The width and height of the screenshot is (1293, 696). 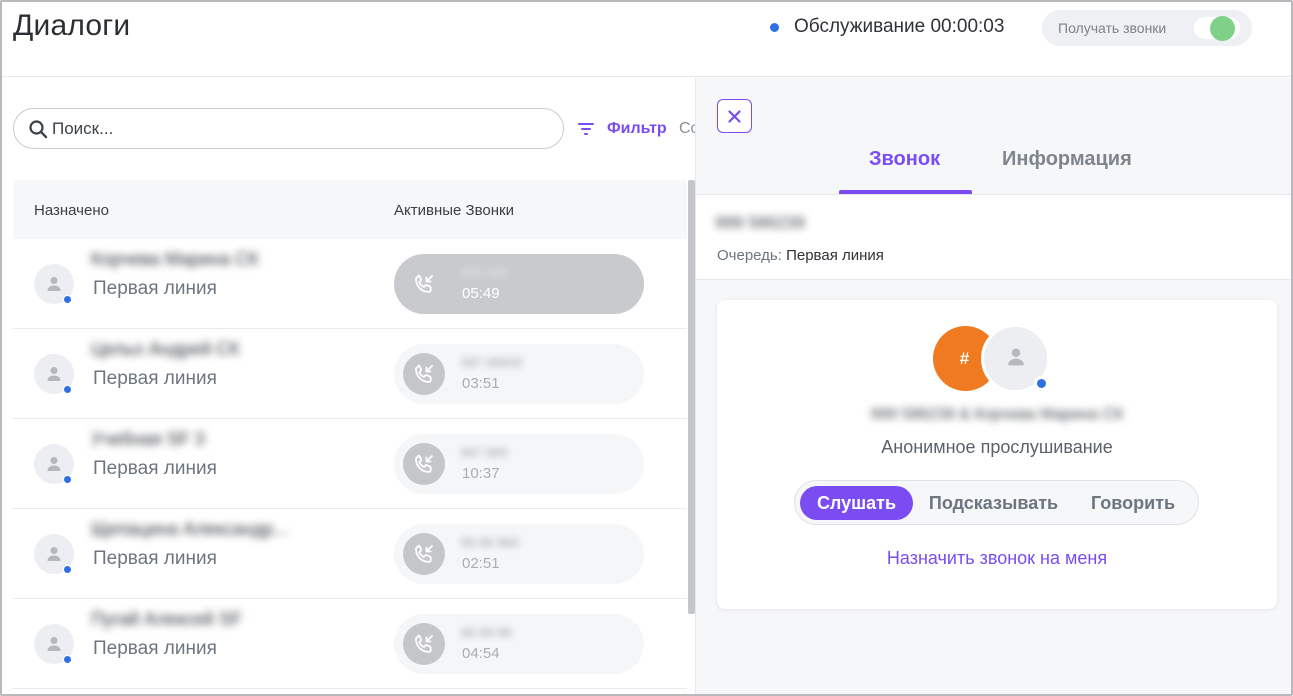 I want to click on close-icon, so click(x=734, y=116).